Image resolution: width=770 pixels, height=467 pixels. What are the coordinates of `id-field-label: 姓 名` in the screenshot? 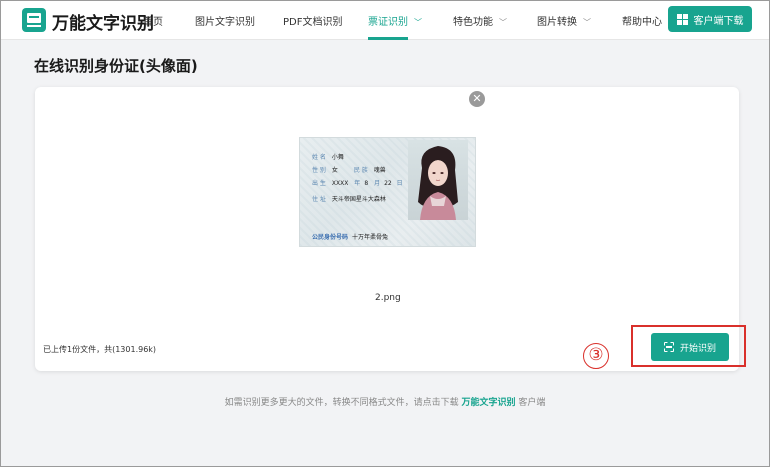 It's located at (319, 157).